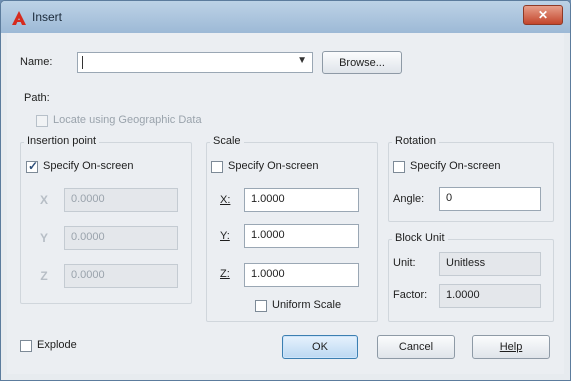 This screenshot has height=381, width=571. I want to click on scale-y-label: Y:, so click(225, 236).